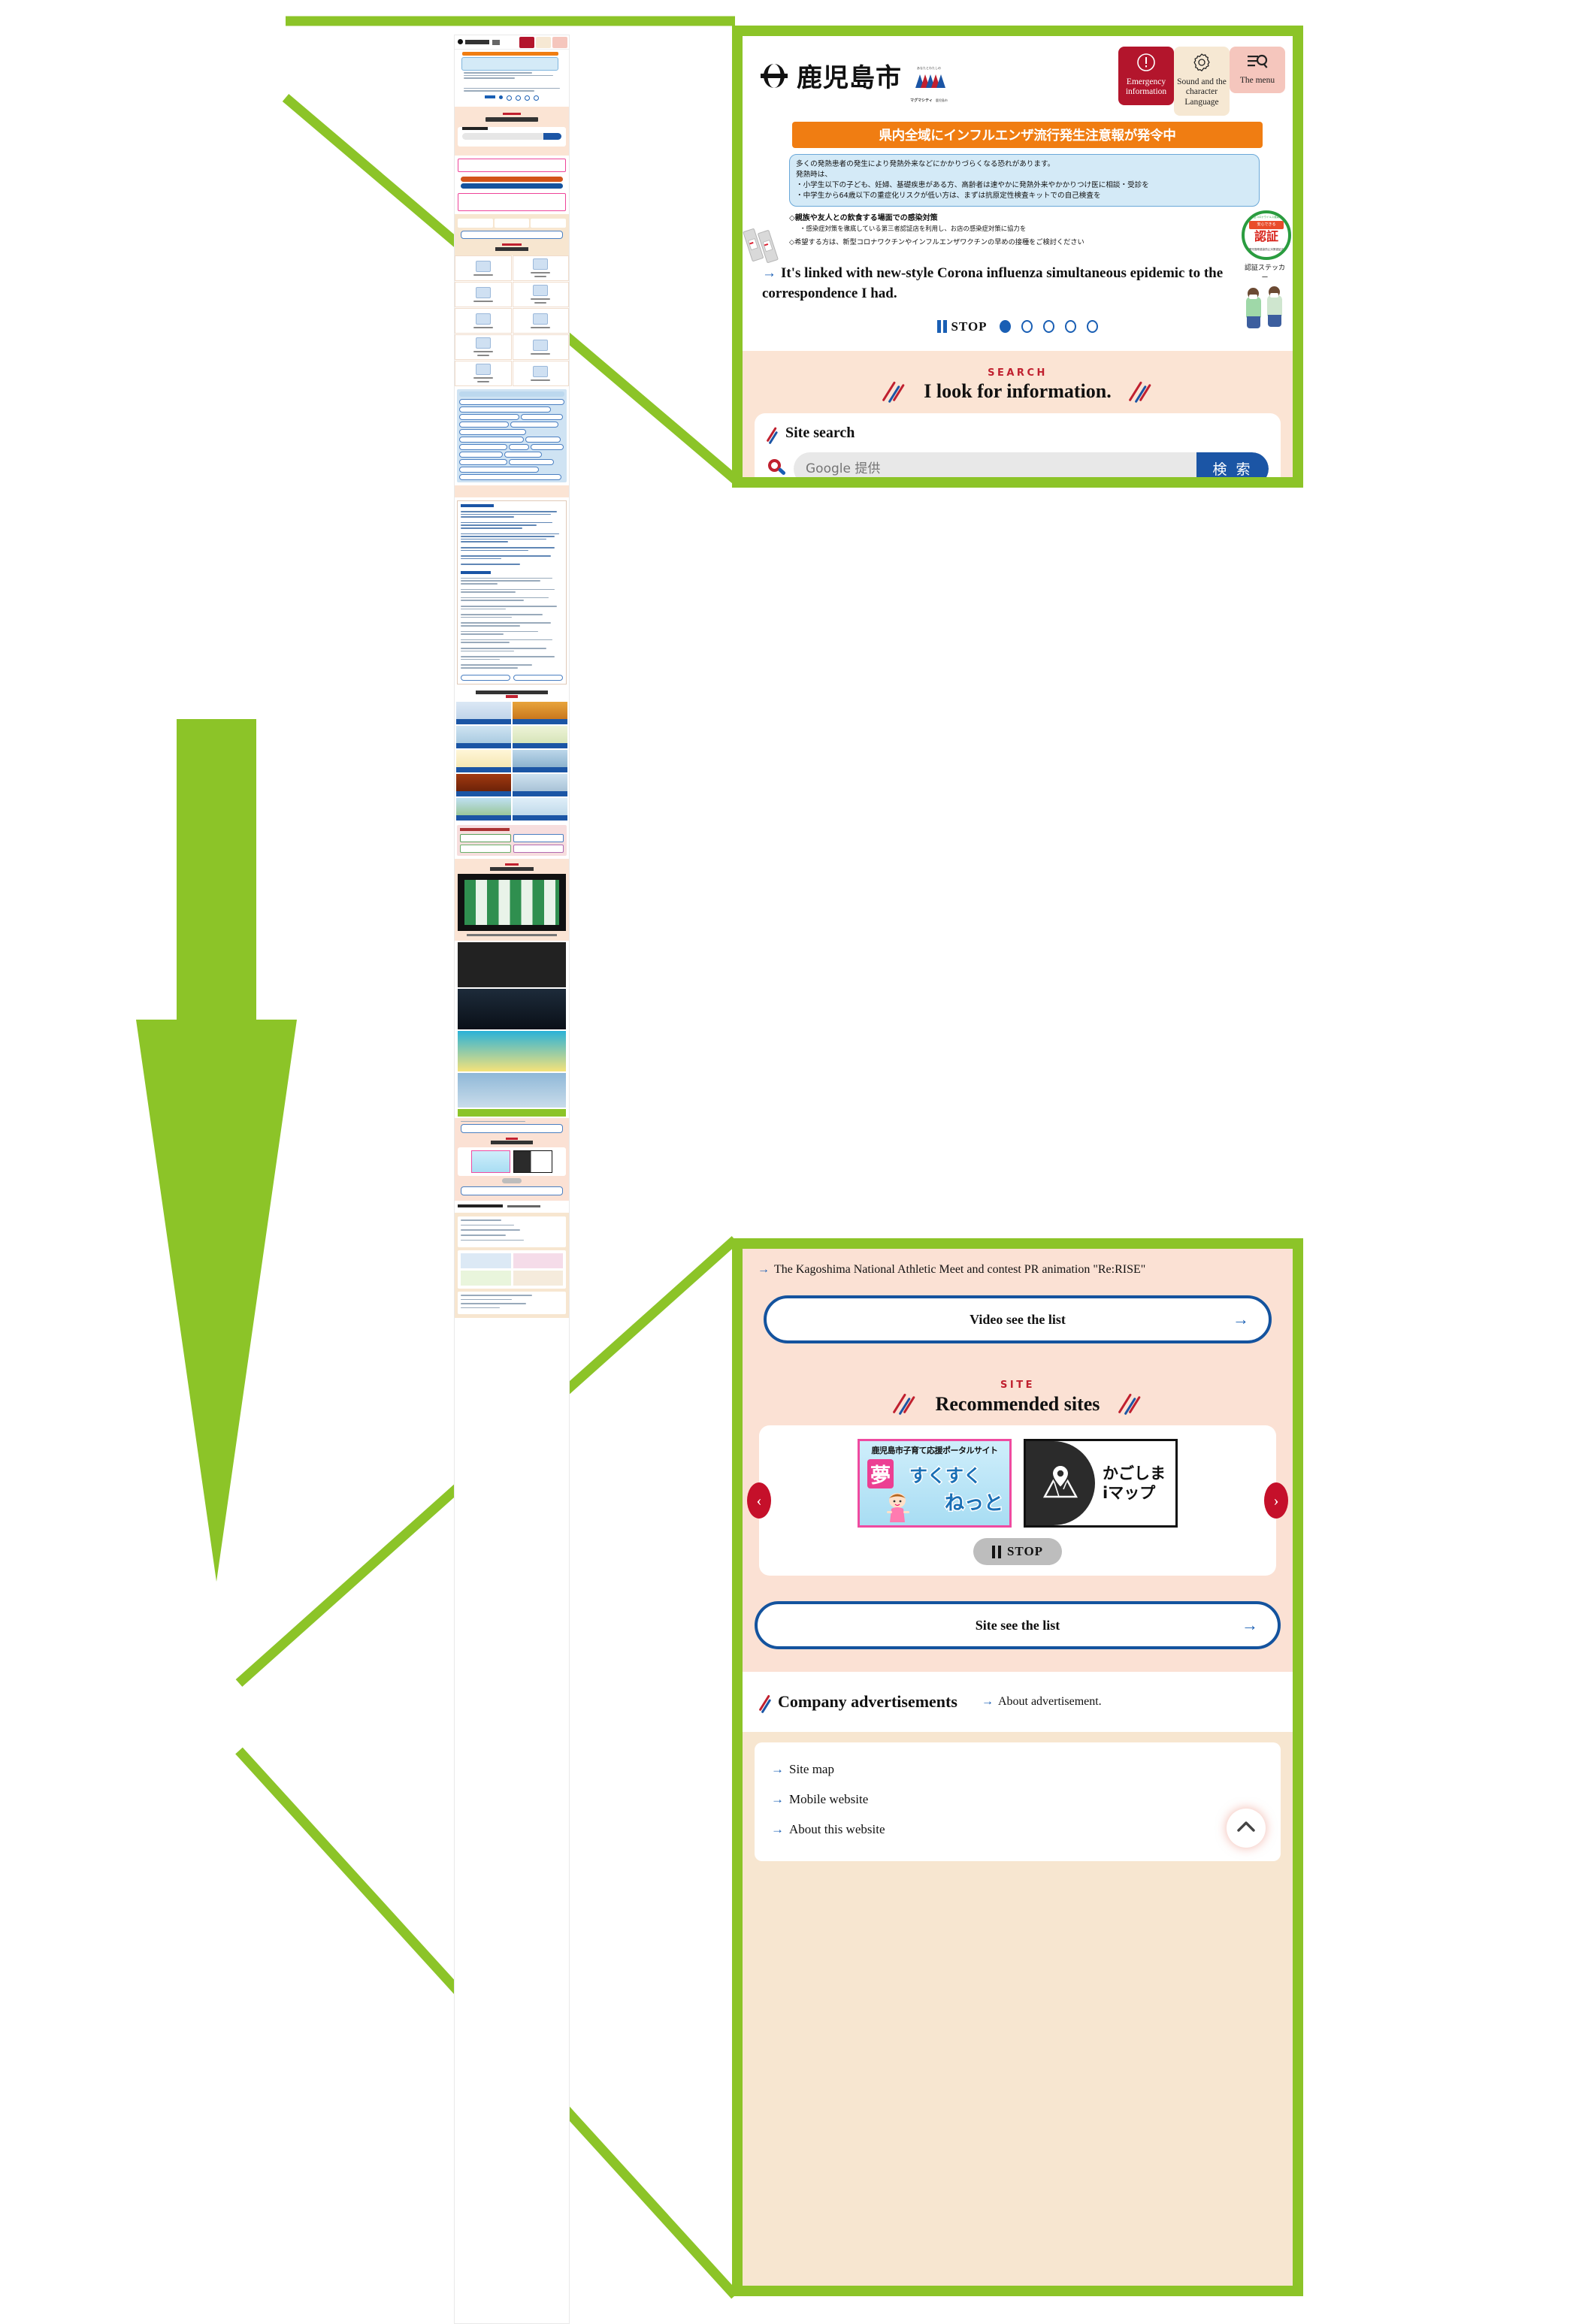 This screenshot has width=1570, height=2324. Describe the element at coordinates (512, 202) in the screenshot. I see `thumb-notice` at that location.